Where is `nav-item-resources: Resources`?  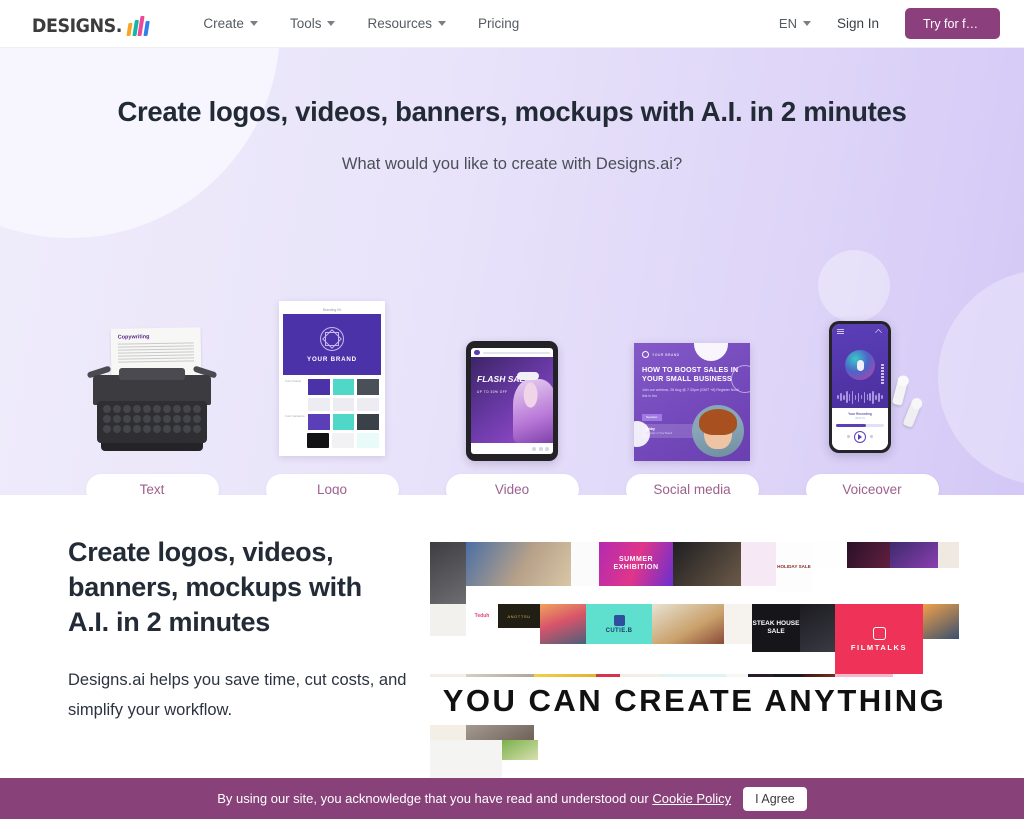 nav-item-resources: Resources is located at coordinates (406, 23).